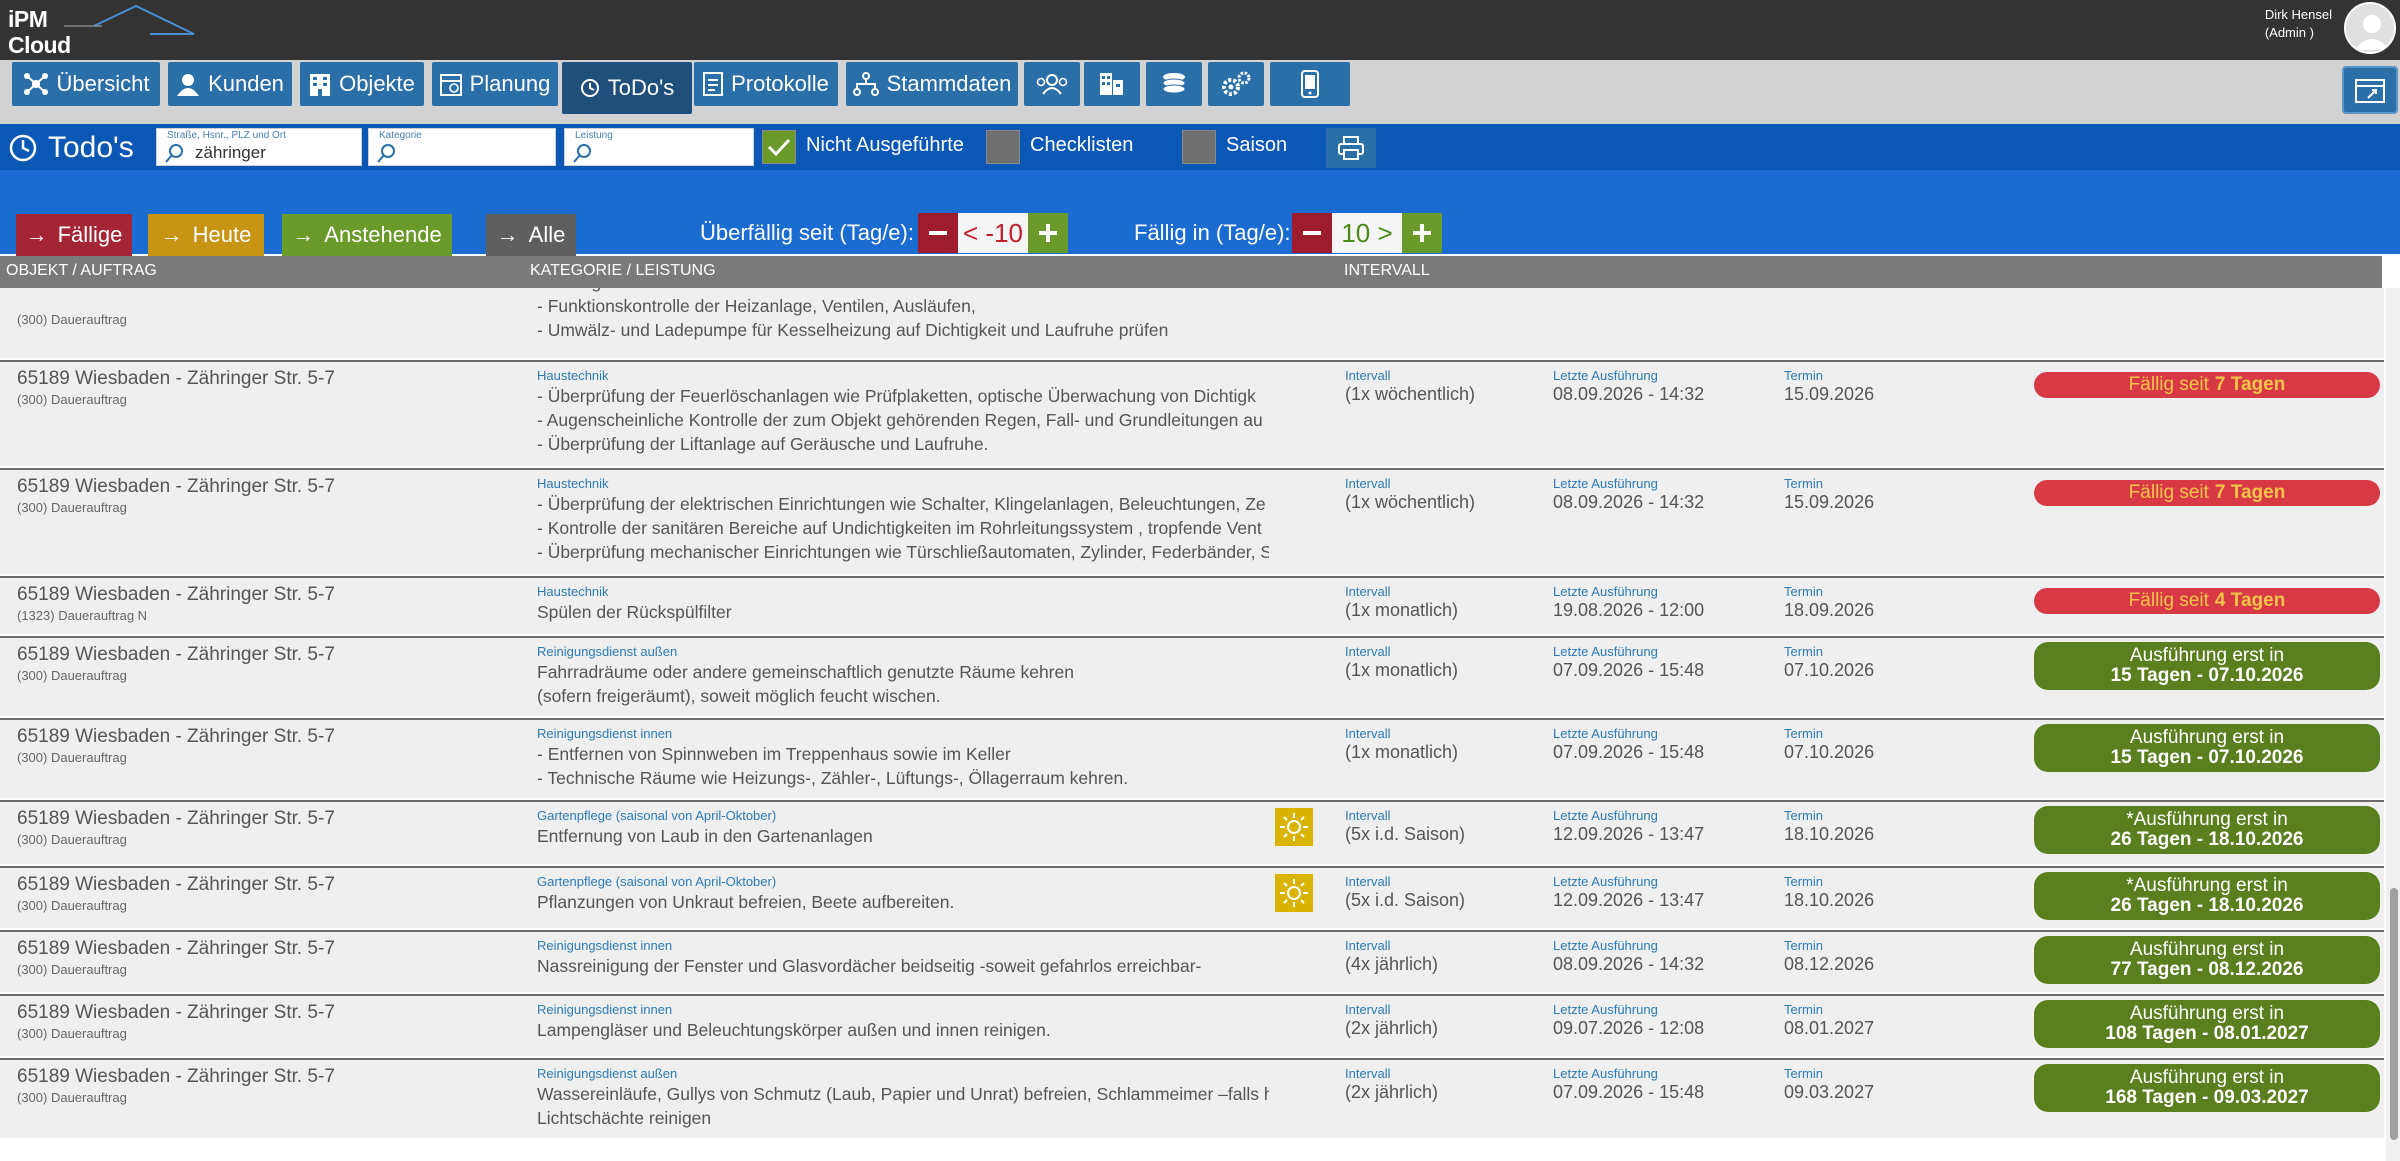 This screenshot has height=1161, width=2400. I want to click on order-number: (1323) Dauerauftrag N, so click(82, 615).